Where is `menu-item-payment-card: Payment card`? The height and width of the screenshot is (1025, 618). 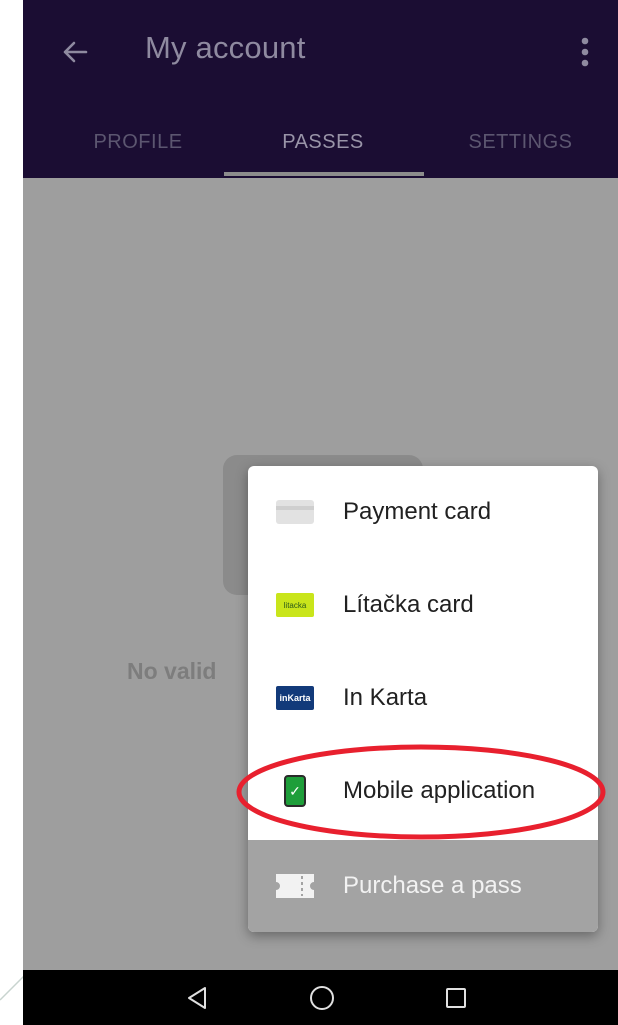 menu-item-payment-card: Payment card is located at coordinates (423, 512).